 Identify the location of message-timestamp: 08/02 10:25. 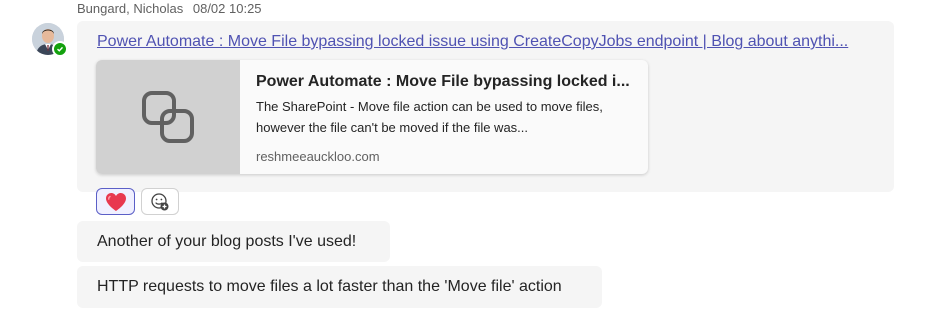
(227, 8).